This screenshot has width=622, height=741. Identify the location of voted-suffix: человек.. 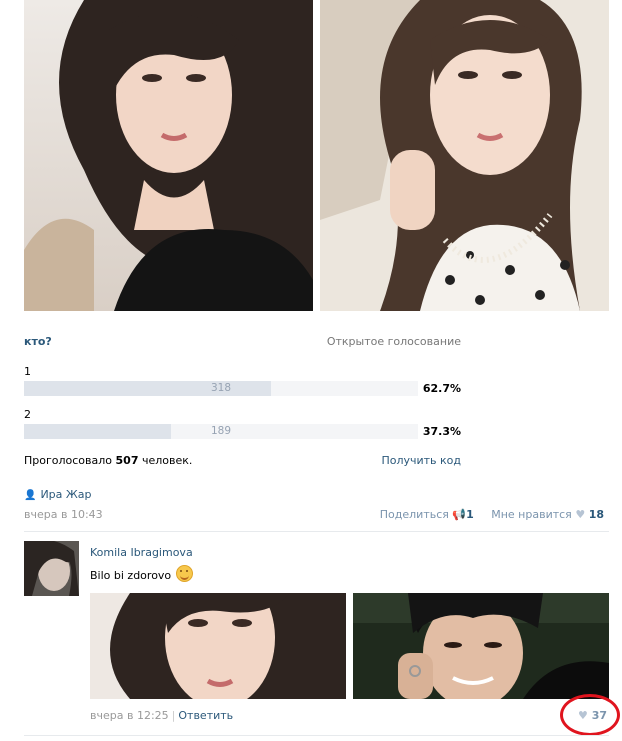
(167, 460).